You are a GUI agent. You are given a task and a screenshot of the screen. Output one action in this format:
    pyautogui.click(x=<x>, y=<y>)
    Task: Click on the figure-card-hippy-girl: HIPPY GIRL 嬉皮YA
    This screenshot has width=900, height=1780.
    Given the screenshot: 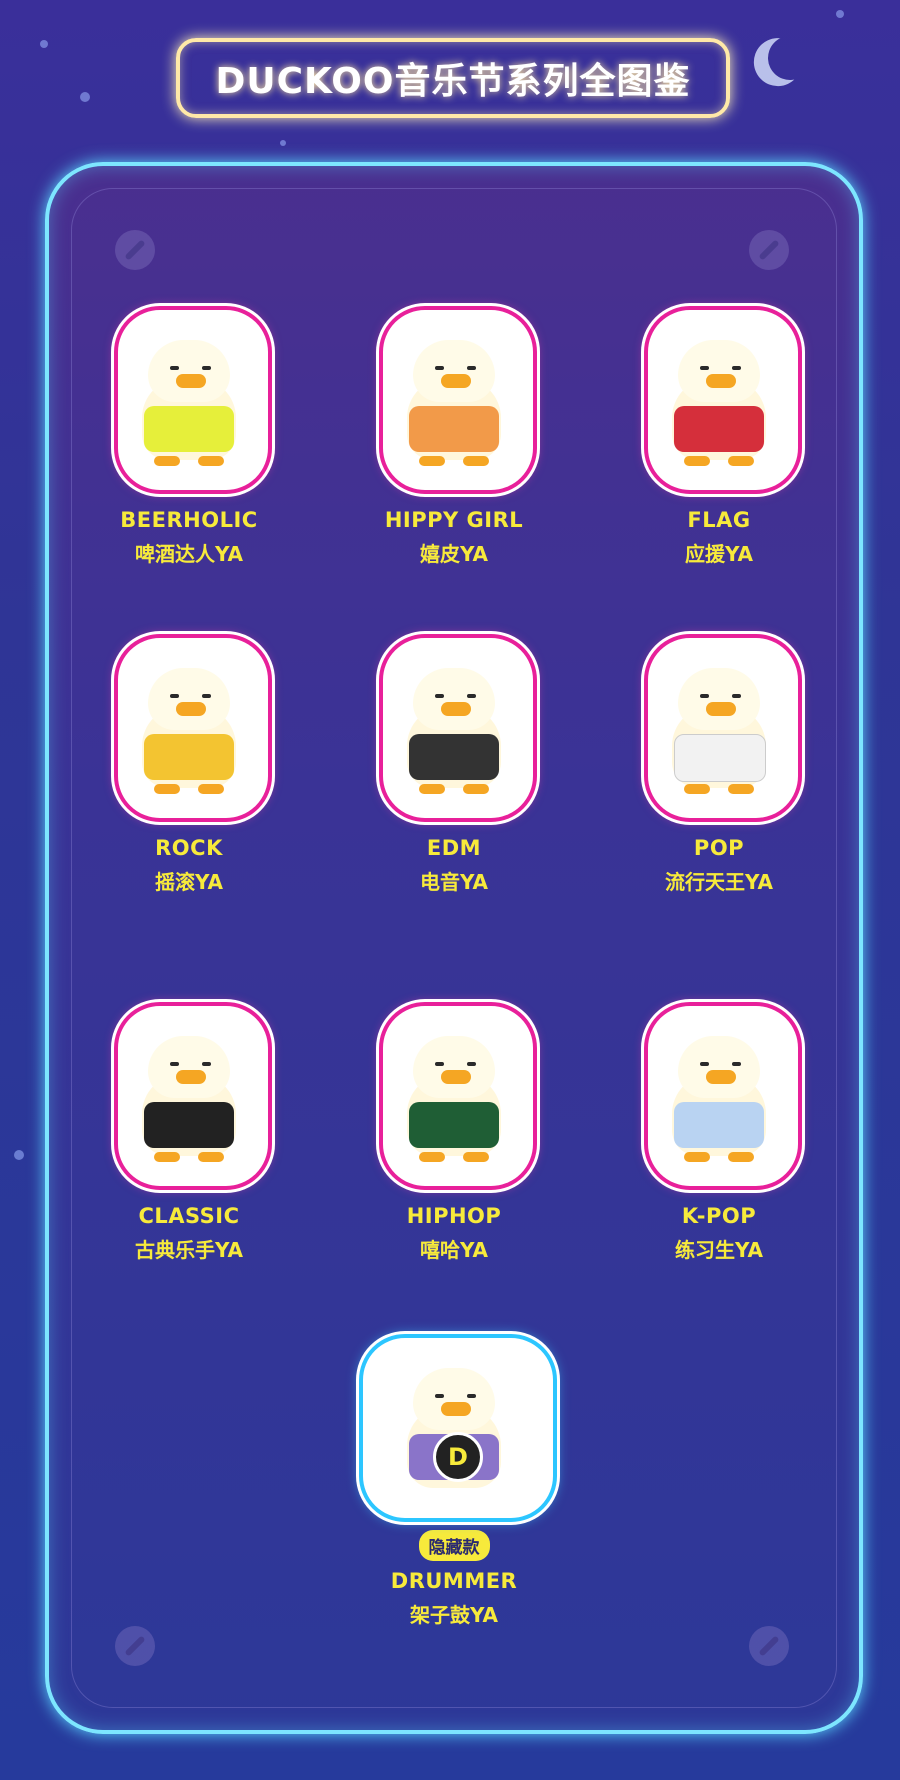 What is the action you would take?
    pyautogui.click(x=454, y=436)
    